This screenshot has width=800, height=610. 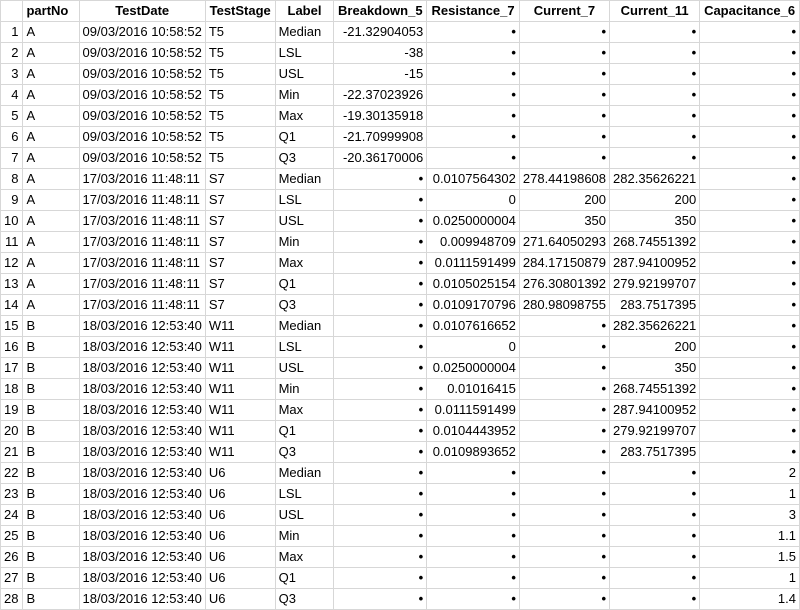 I want to click on table-cell: 0.0111591499, so click(x=473, y=410).